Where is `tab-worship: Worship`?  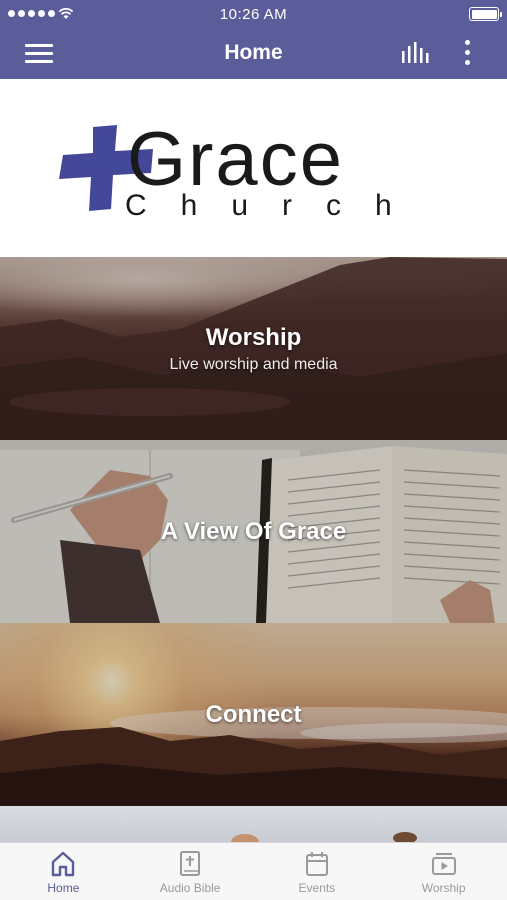
tab-worship: Worship is located at coordinates (443, 871).